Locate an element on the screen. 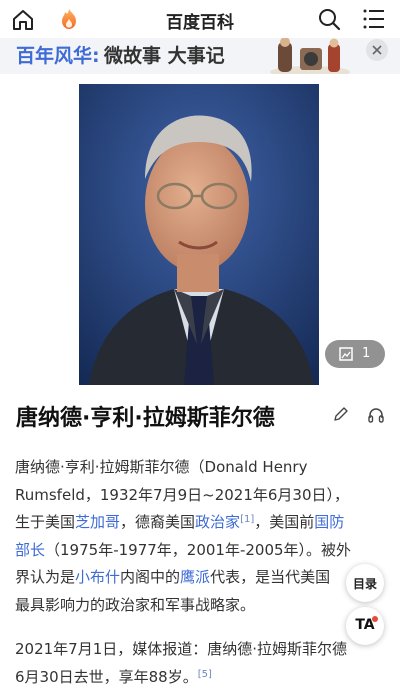 The image size is (400, 694). toc-button: 目录 is located at coordinates (365, 583).